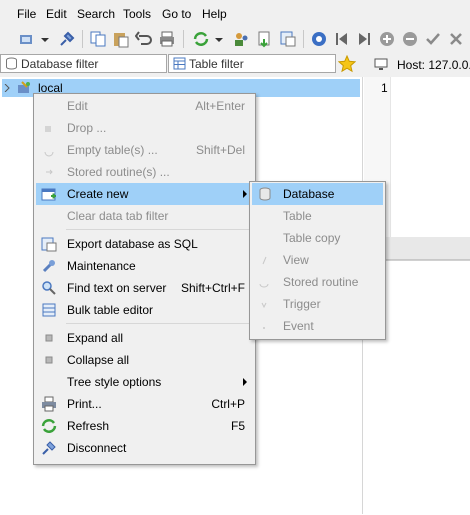  Describe the element at coordinates (265, 39) in the screenshot. I see `import-icon` at that location.